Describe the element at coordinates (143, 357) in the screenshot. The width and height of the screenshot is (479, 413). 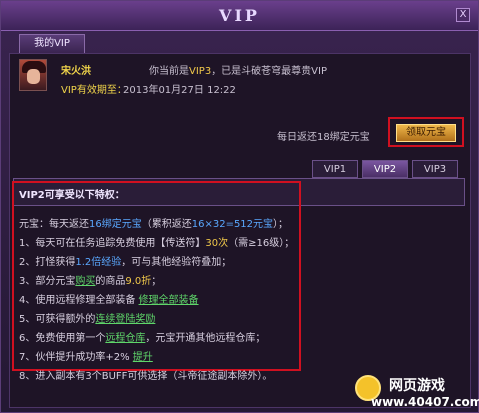
I see `upgrade-link: 提升` at that location.